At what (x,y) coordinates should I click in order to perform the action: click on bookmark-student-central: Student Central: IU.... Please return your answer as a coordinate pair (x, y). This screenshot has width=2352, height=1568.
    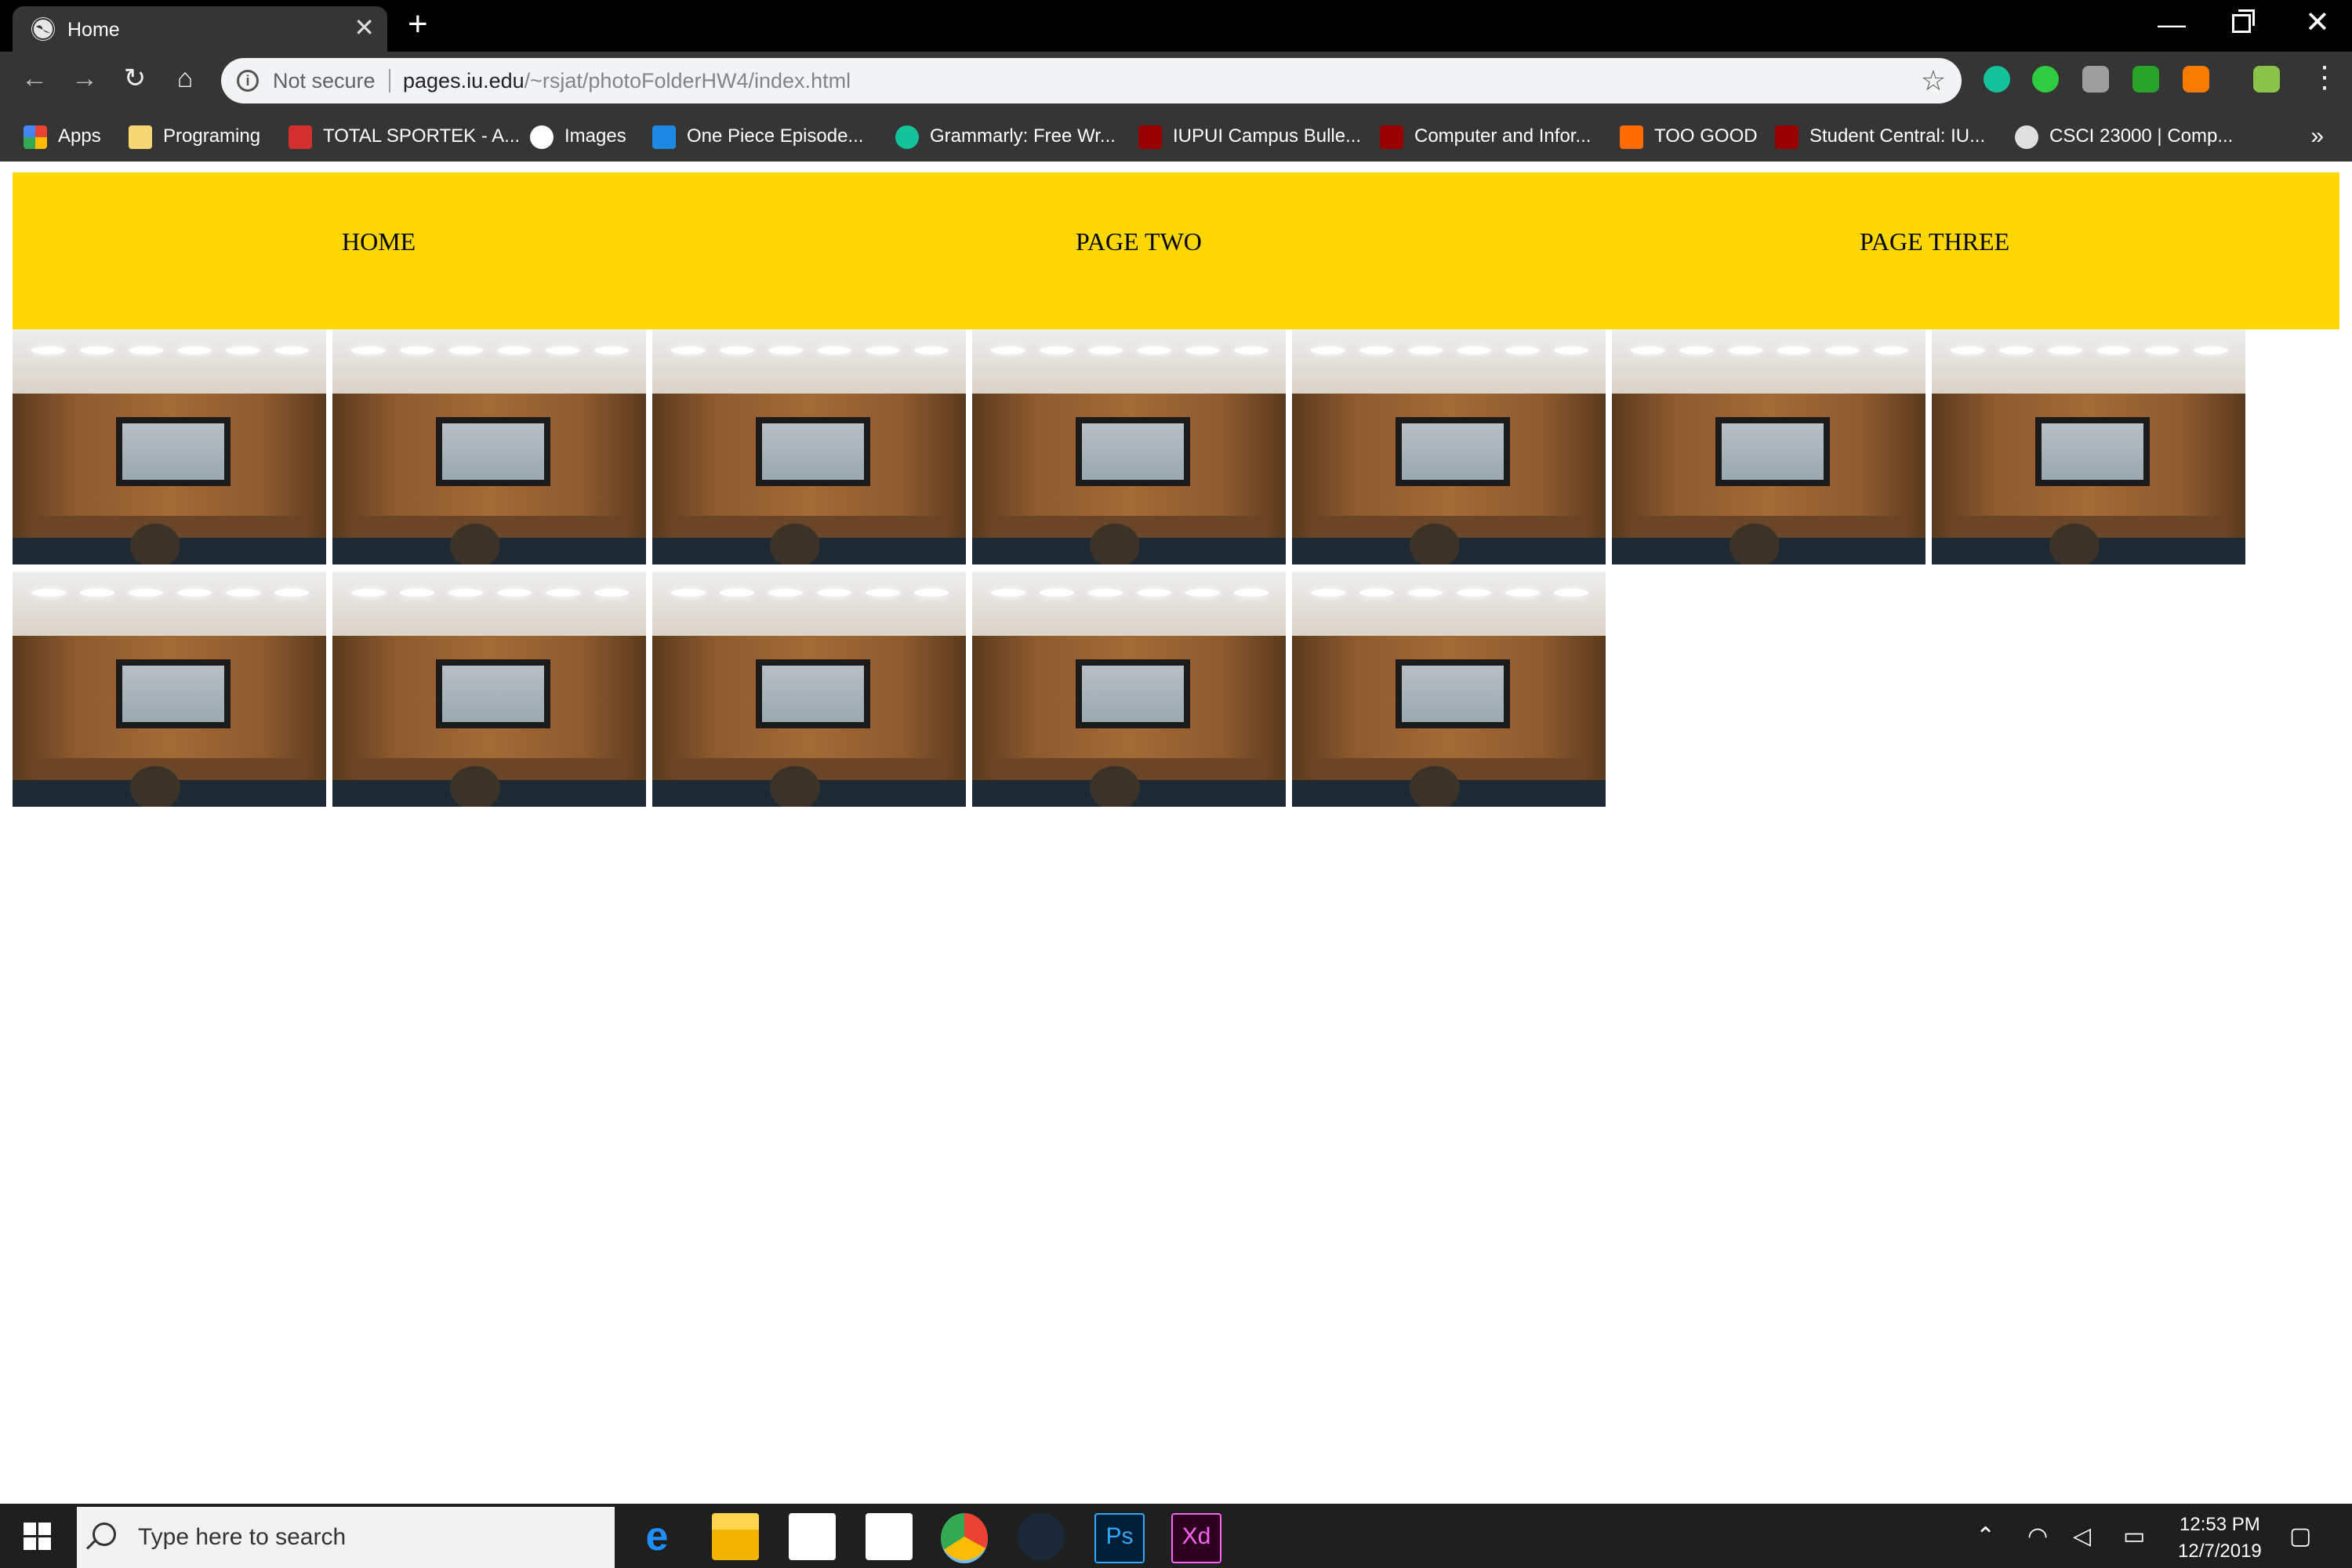
    Looking at the image, I should click on (1880, 136).